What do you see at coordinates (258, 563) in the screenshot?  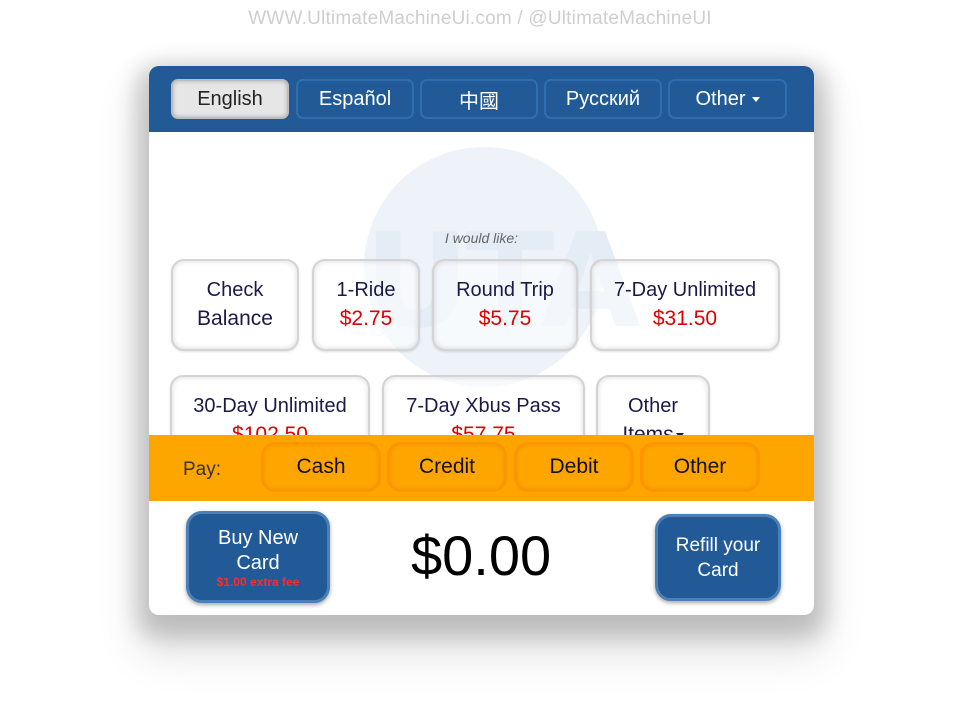 I see `buy-card-label-line2: Card` at bounding box center [258, 563].